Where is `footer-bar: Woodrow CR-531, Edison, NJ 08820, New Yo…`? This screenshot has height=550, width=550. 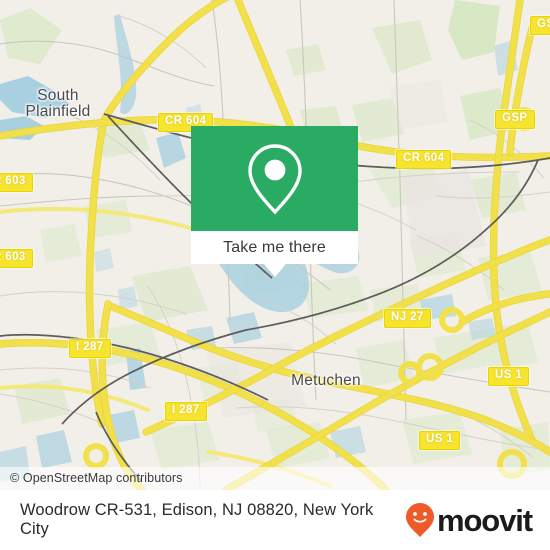 footer-bar: Woodrow CR-531, Edison, NJ 08820, New Yo… is located at coordinates (275, 520).